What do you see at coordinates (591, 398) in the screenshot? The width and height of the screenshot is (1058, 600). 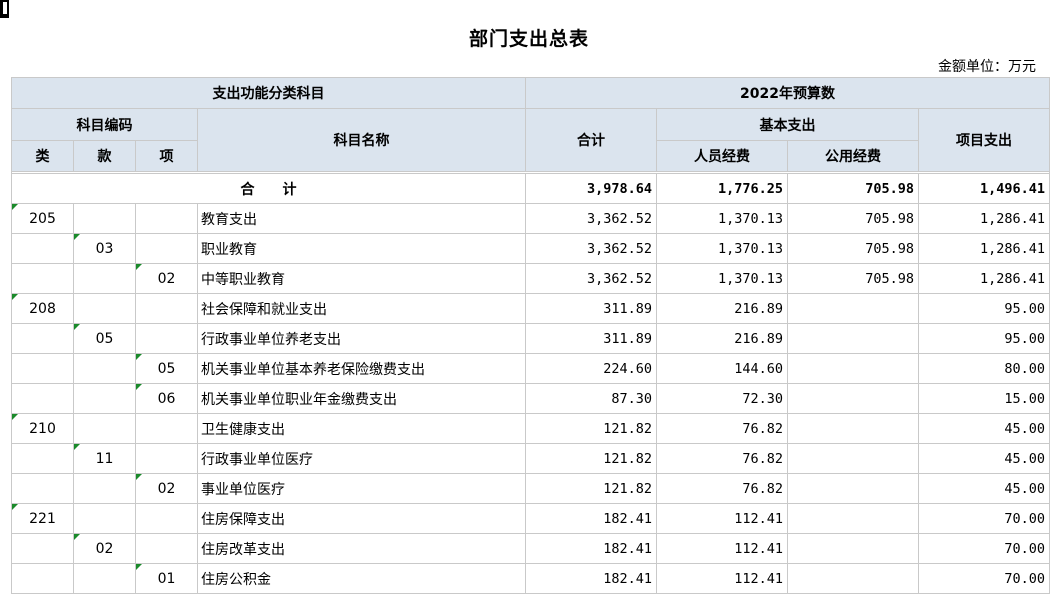 I see `cell-total: 87.30` at bounding box center [591, 398].